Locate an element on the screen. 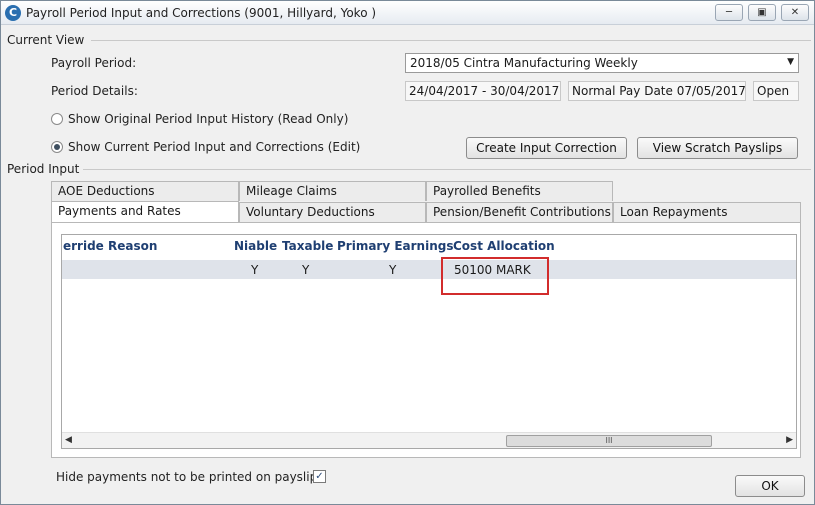  period-date-range: 24/04/2017 - 30/04/2017 is located at coordinates (483, 91).